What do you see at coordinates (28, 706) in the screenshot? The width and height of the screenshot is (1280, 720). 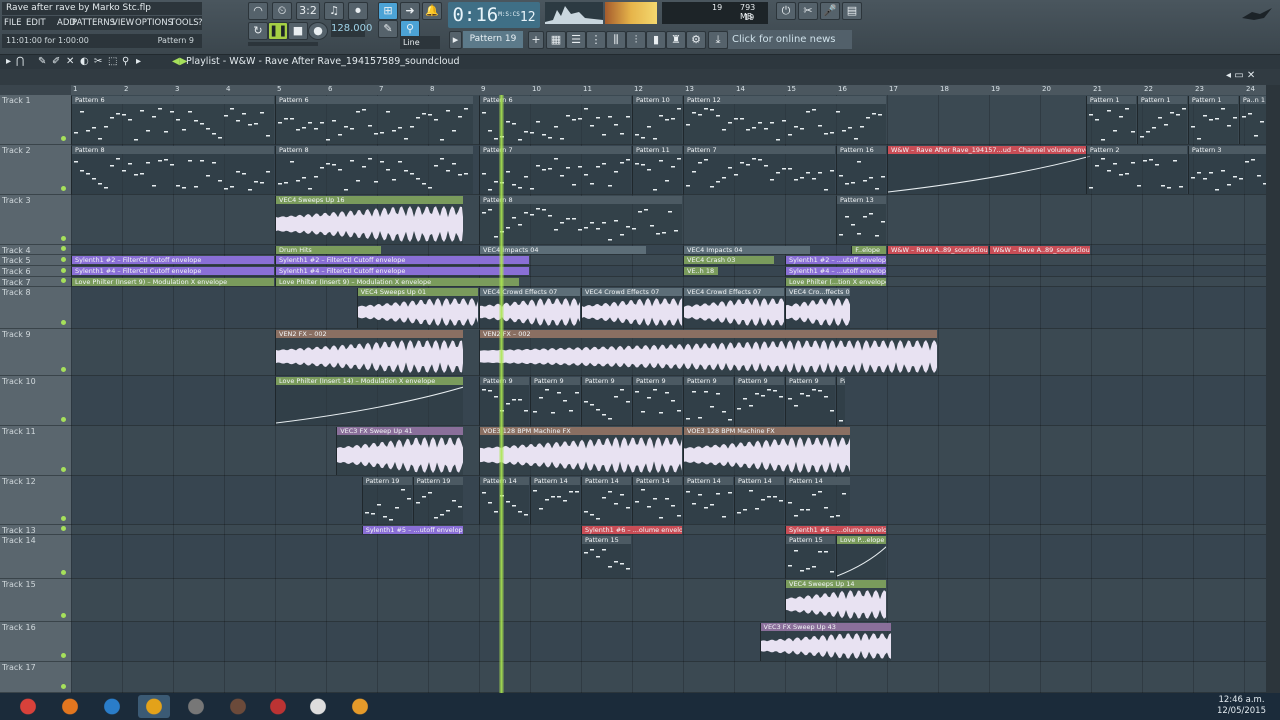 I see `chrome-icon` at bounding box center [28, 706].